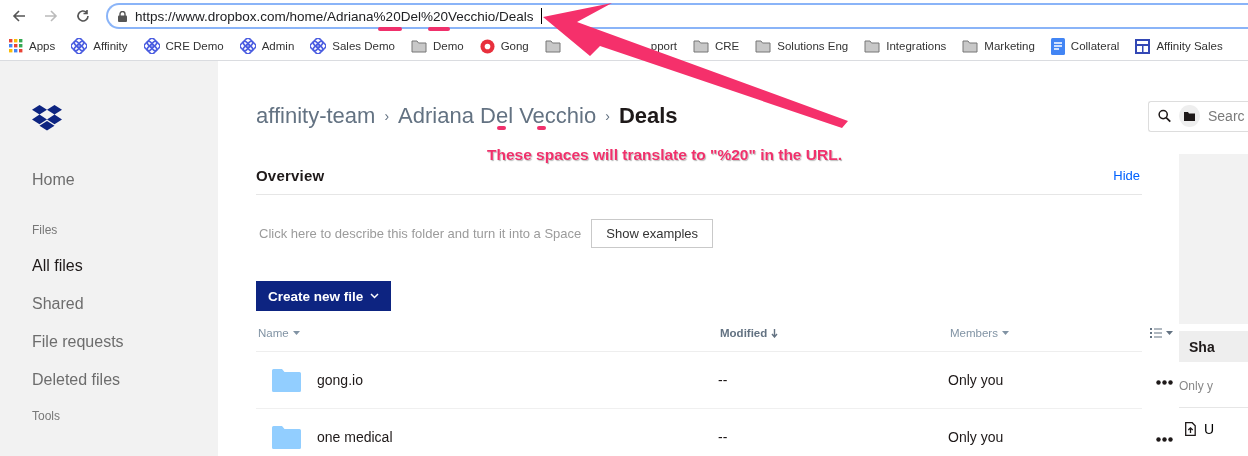  I want to click on bookmark: Affinity, so click(110, 46).